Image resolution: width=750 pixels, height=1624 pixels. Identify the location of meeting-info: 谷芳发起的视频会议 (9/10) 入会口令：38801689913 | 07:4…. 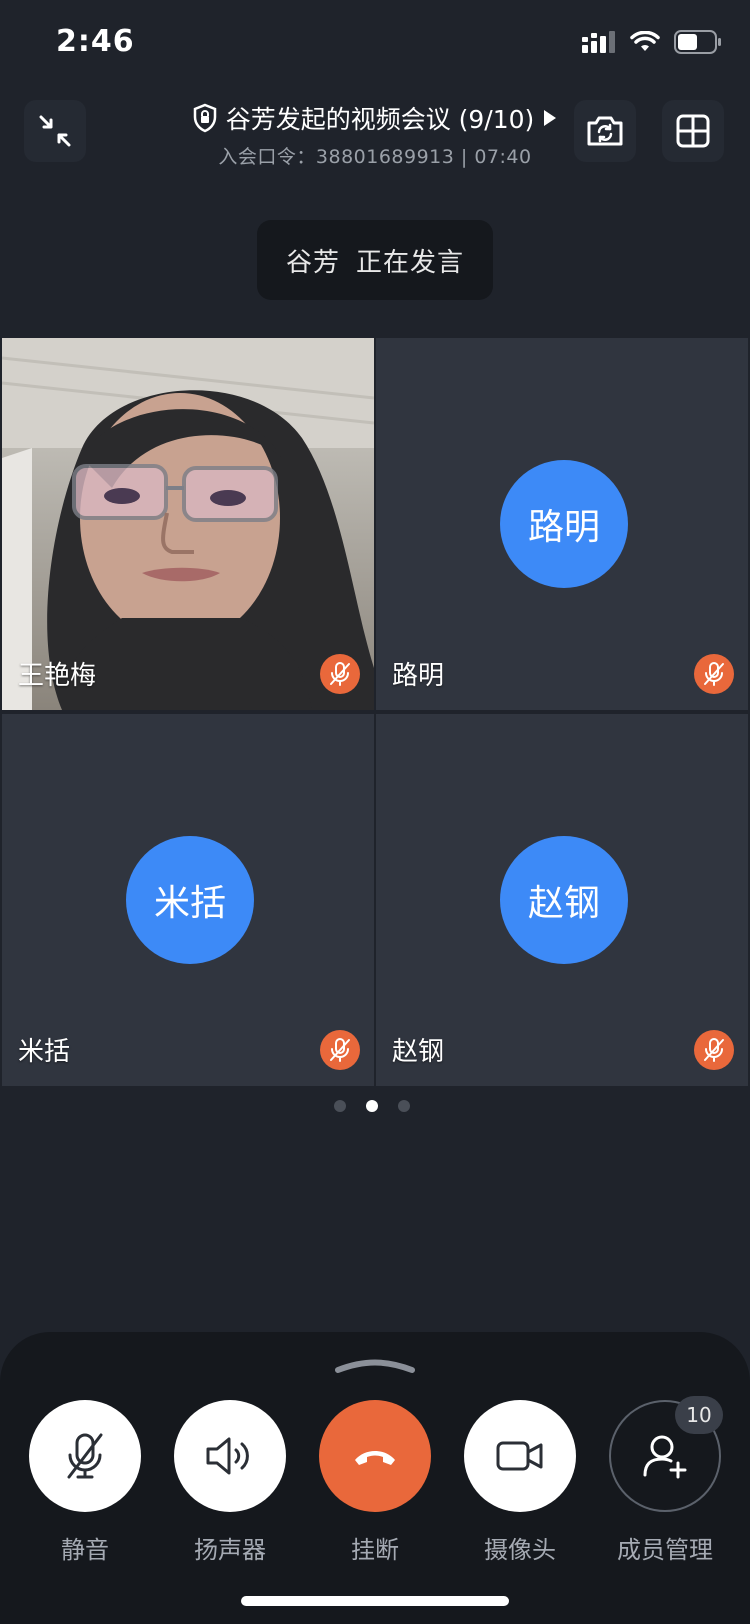
(375, 134).